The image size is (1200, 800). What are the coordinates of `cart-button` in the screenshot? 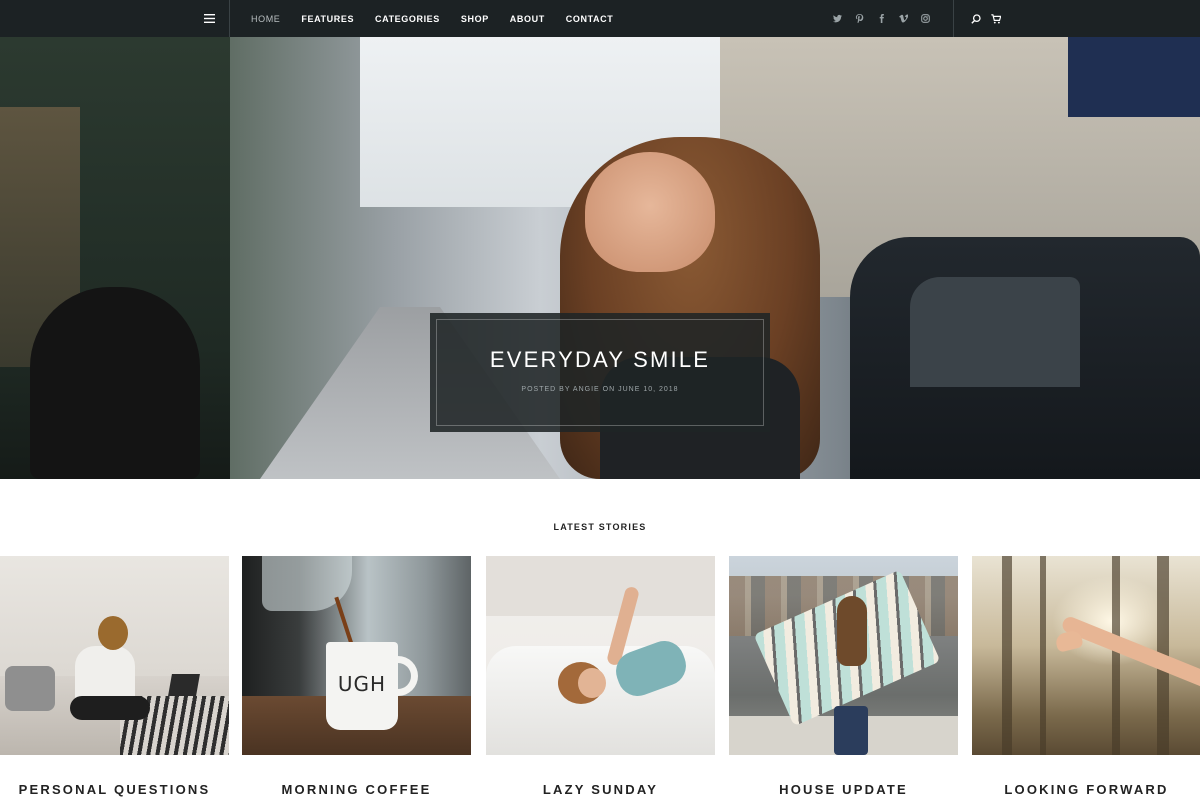 It's located at (996, 18).